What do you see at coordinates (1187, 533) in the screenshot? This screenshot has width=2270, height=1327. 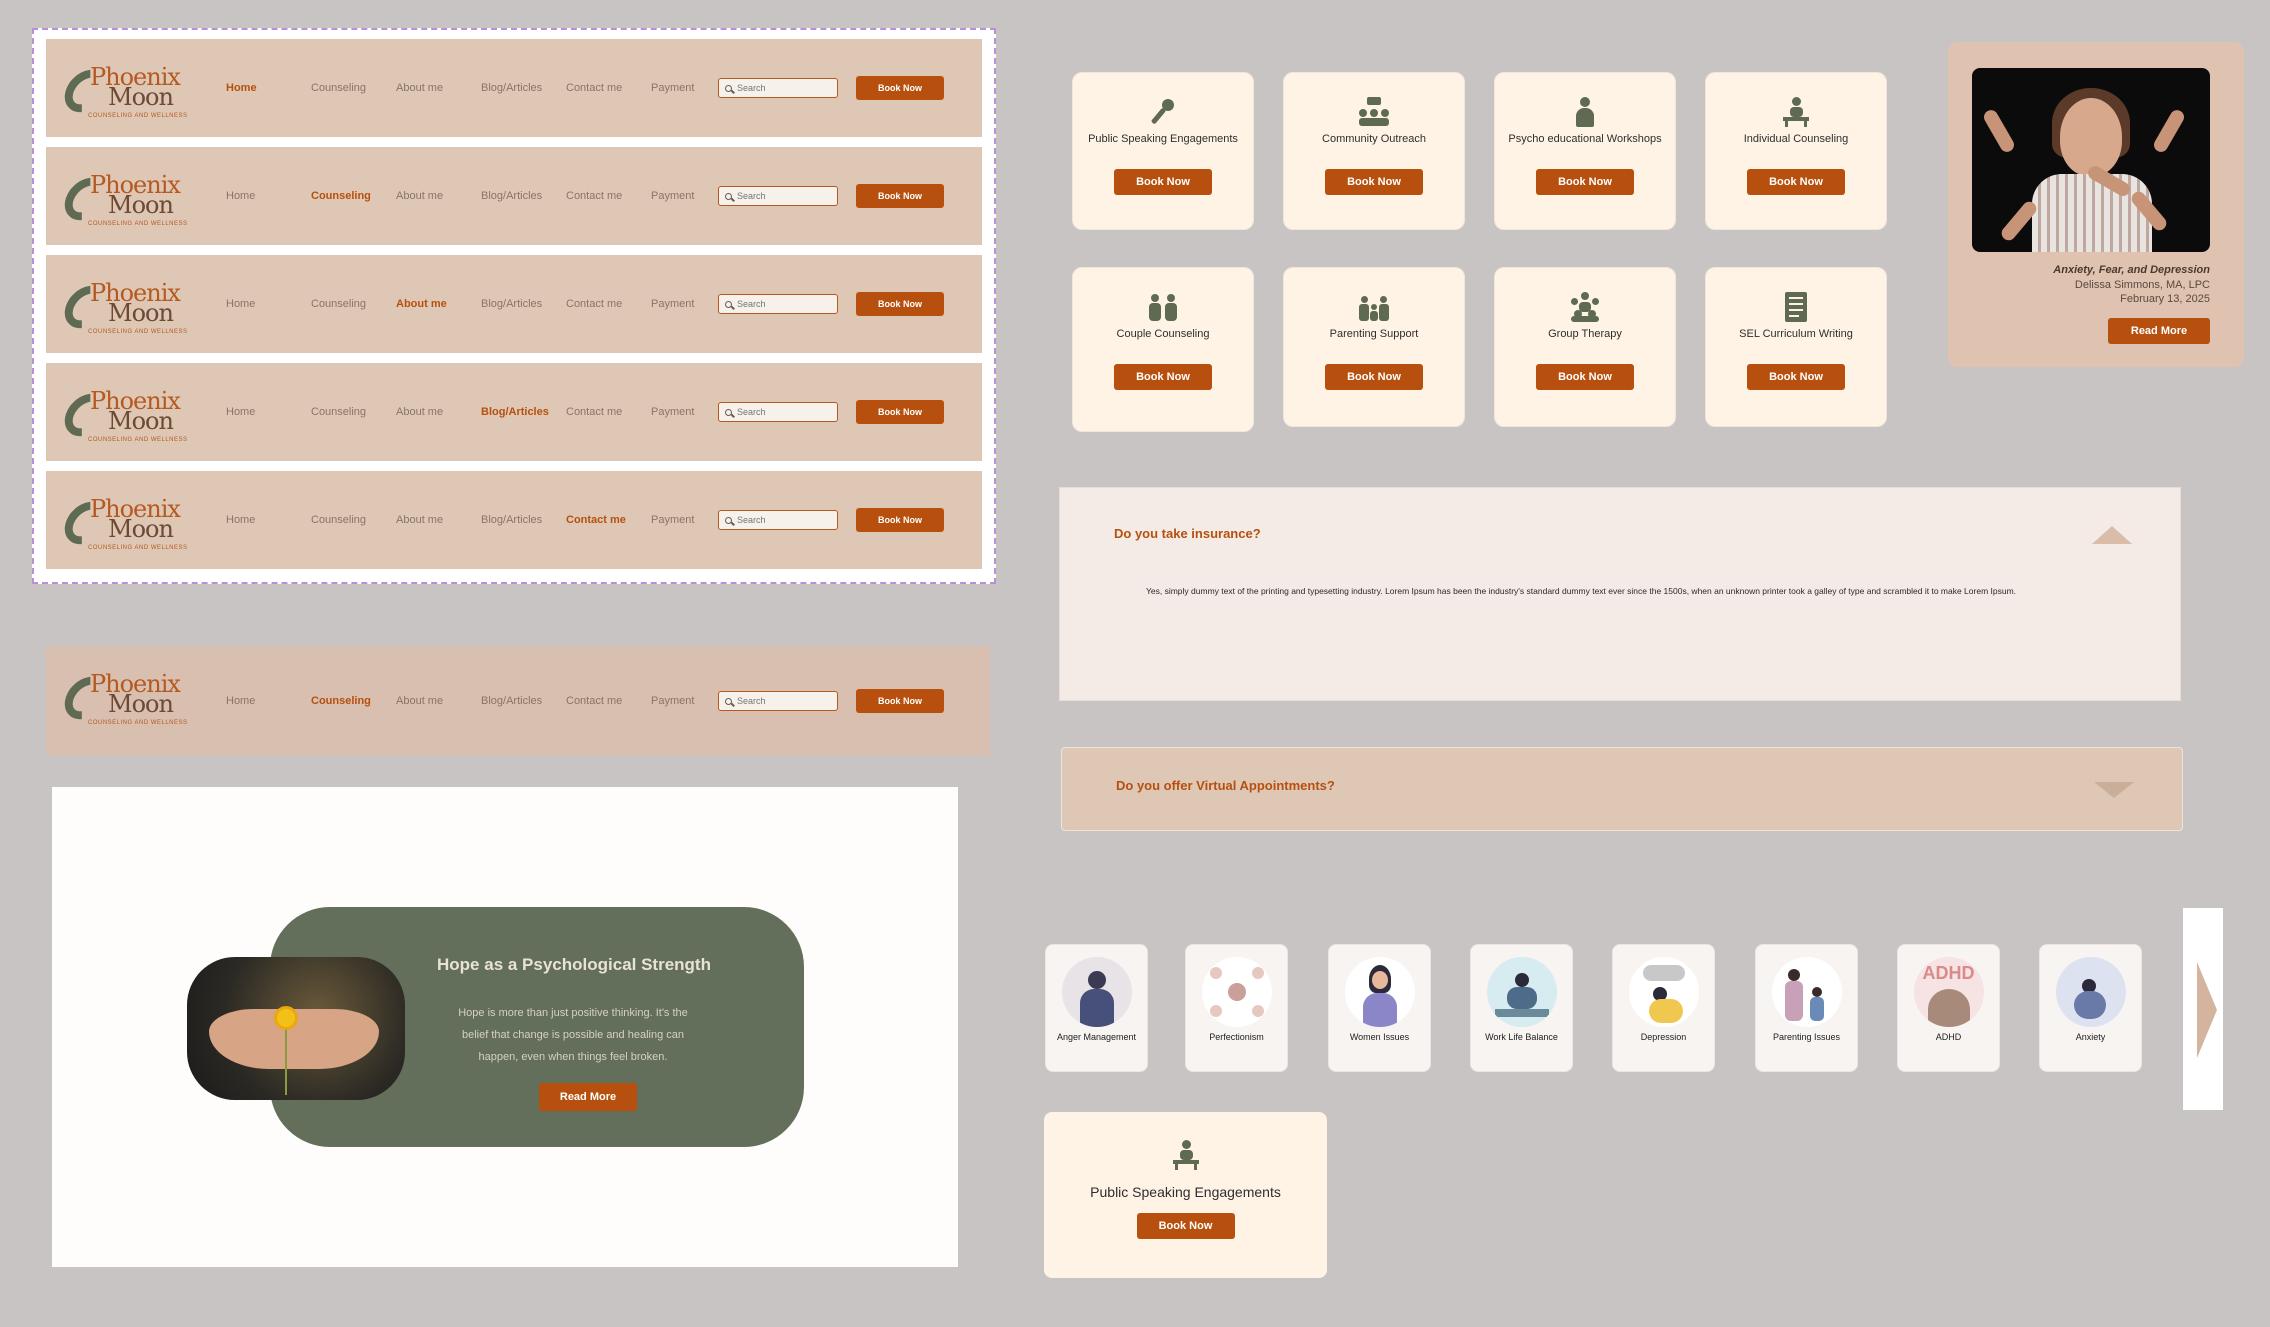 I see `faq-question: Do you take insurance?` at bounding box center [1187, 533].